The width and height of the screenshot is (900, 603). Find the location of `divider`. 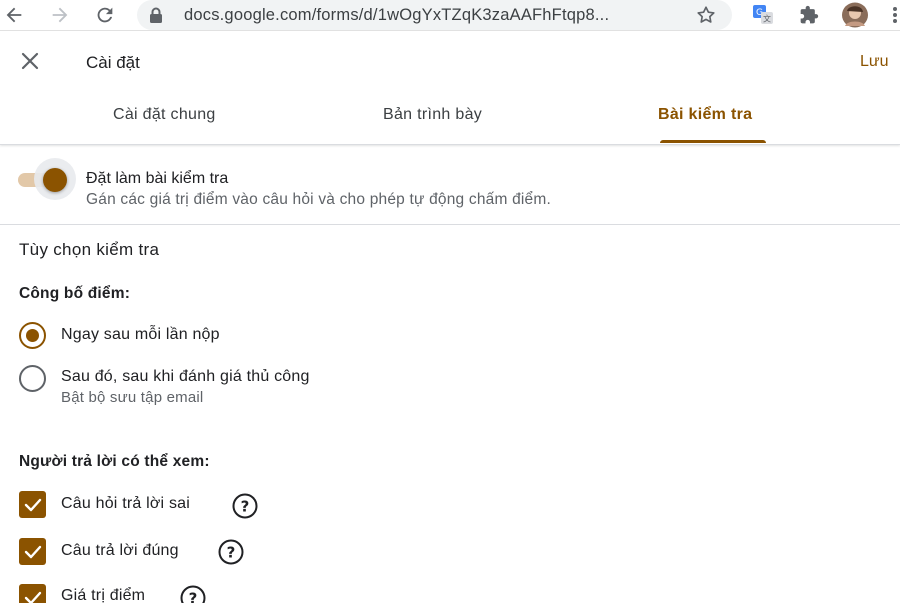

divider is located at coordinates (450, 224).